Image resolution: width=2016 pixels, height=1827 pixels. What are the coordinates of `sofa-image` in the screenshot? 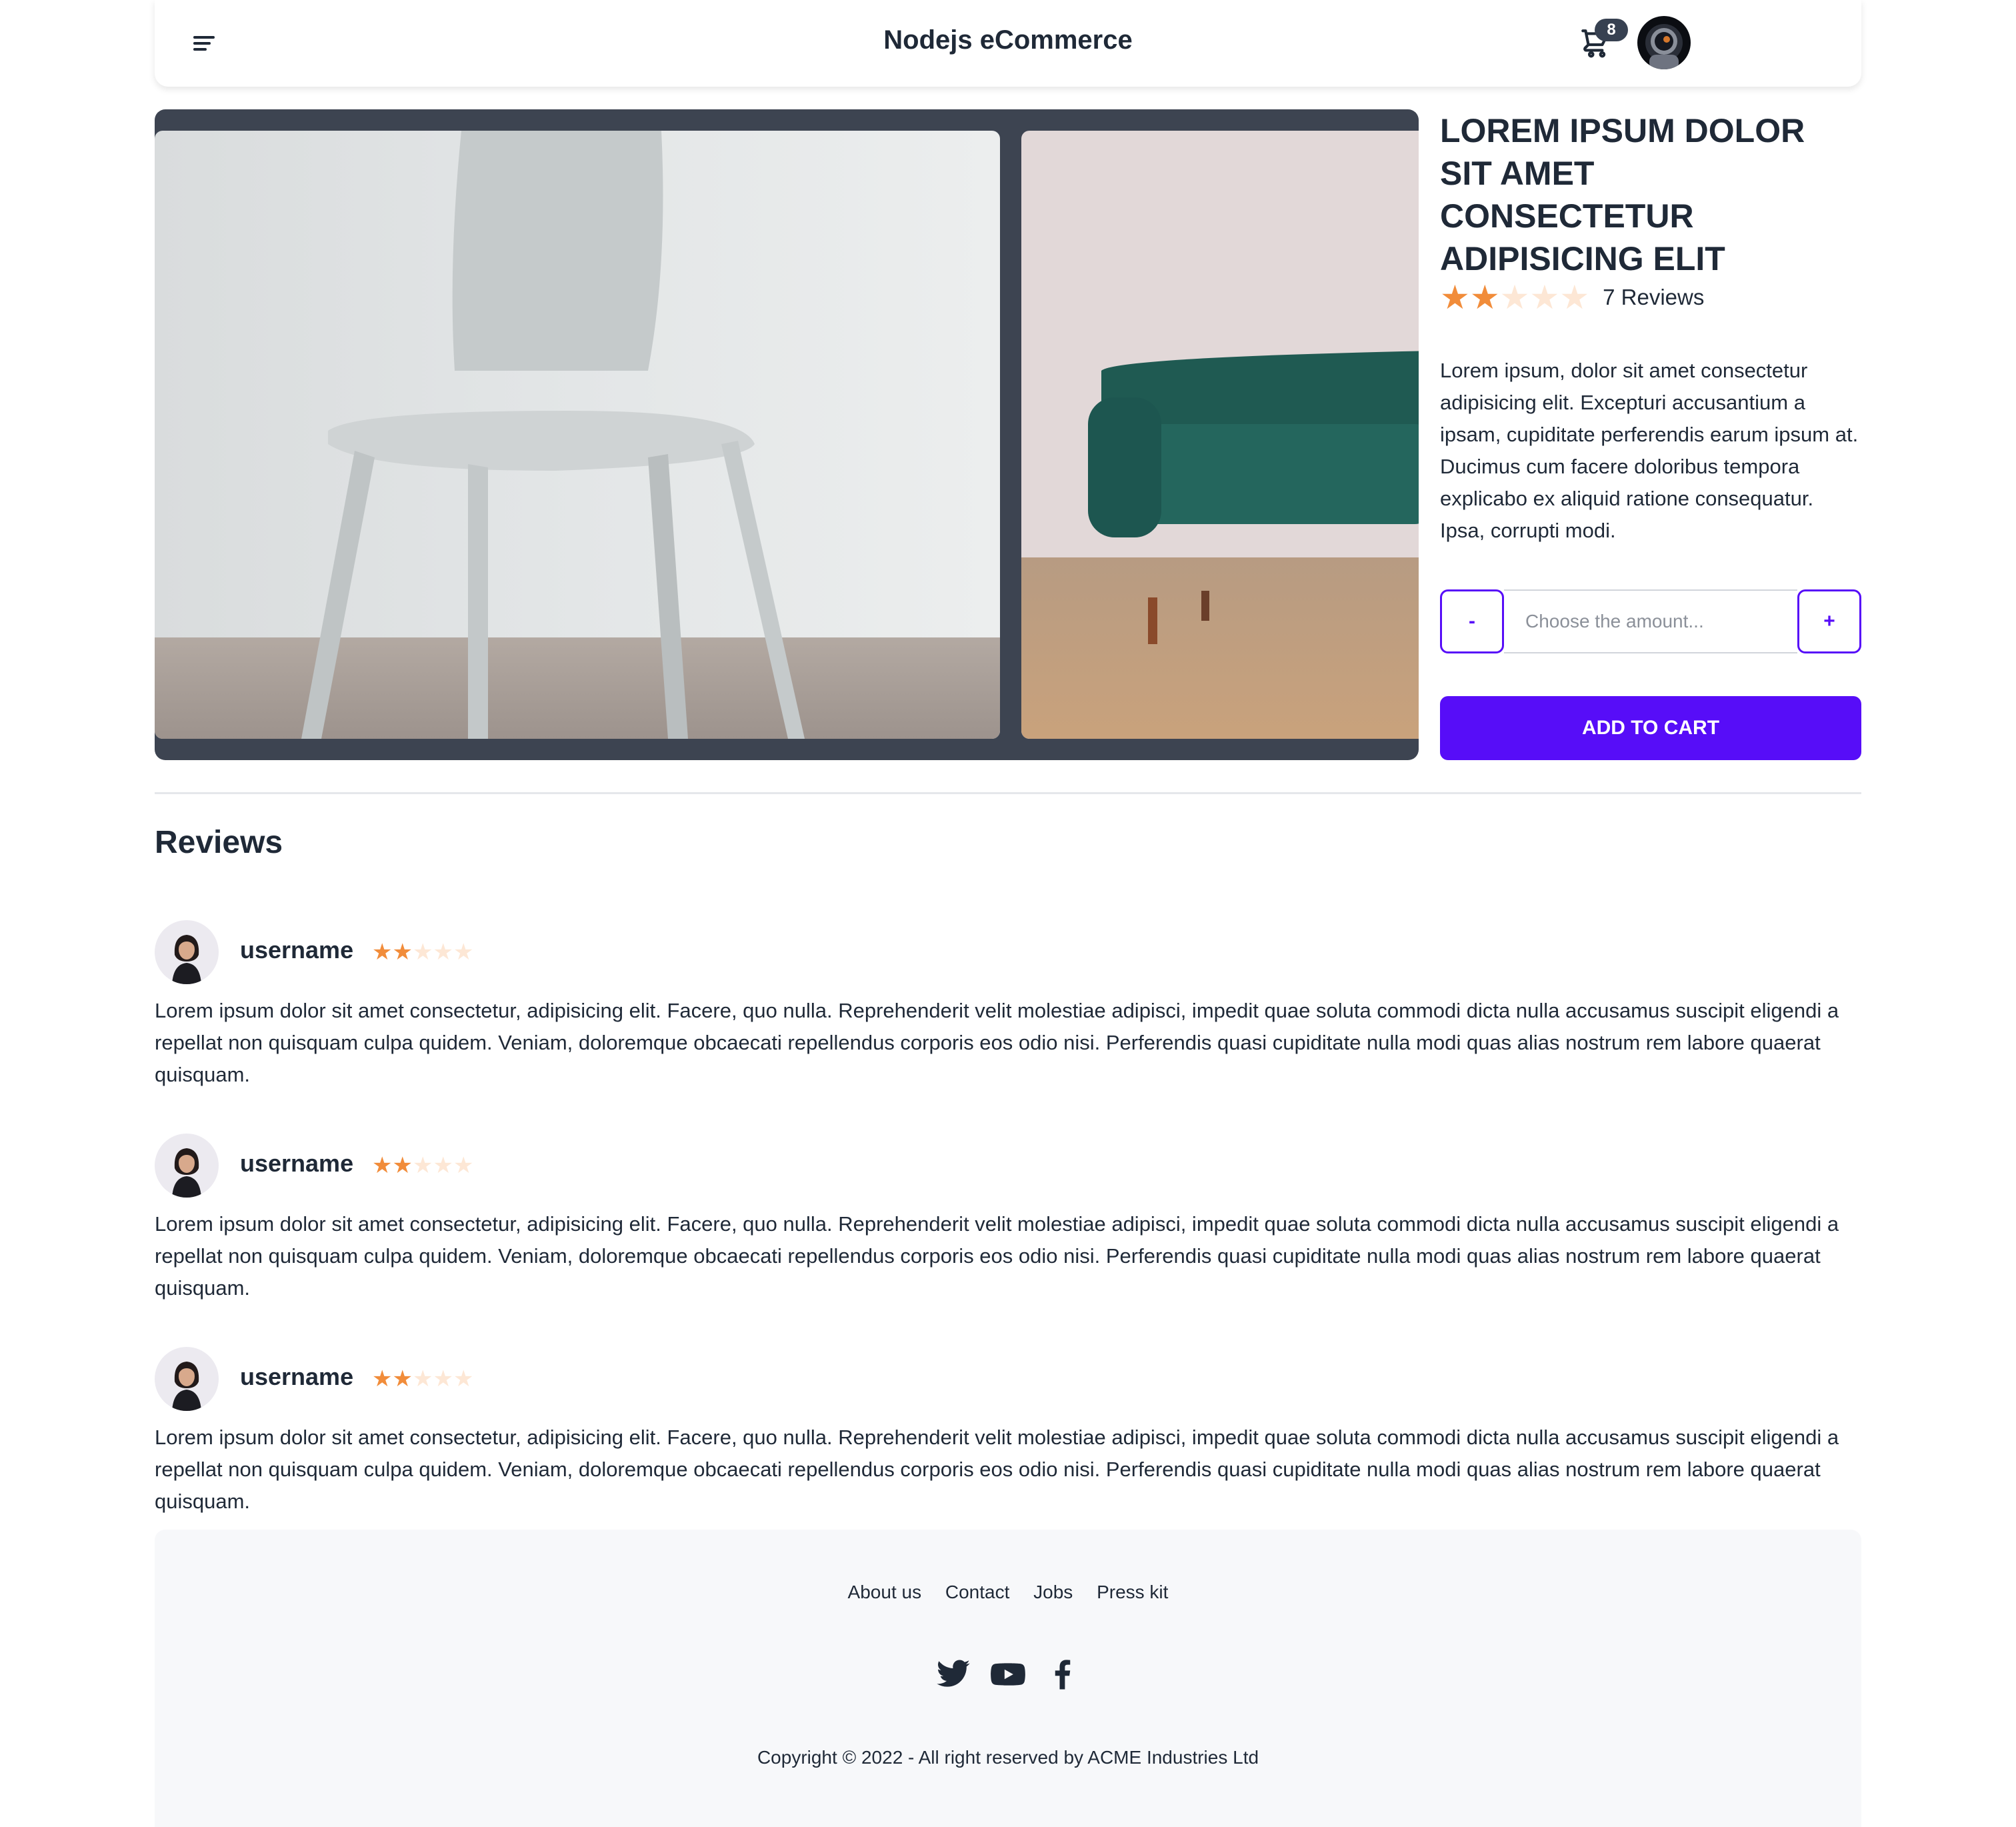 It's located at (1220, 435).